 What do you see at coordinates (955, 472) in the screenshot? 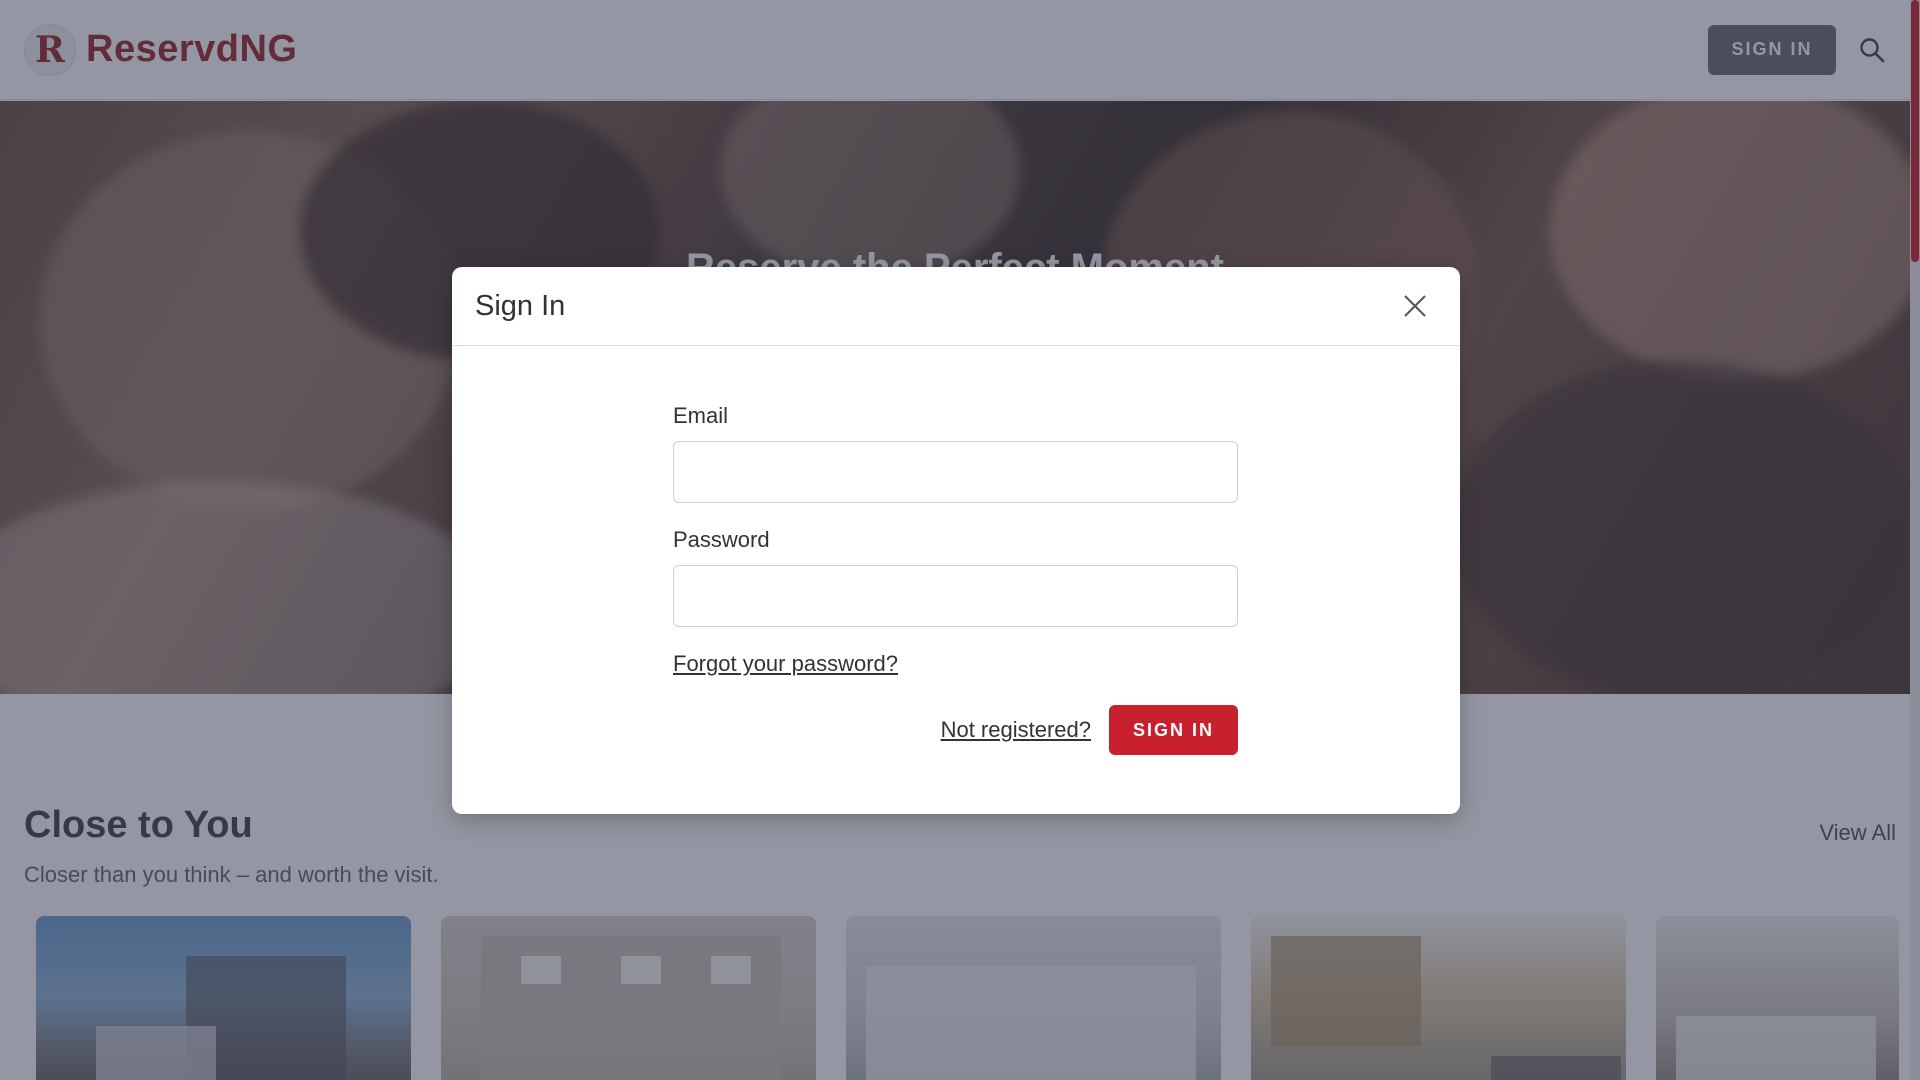
I see `email-field` at bounding box center [955, 472].